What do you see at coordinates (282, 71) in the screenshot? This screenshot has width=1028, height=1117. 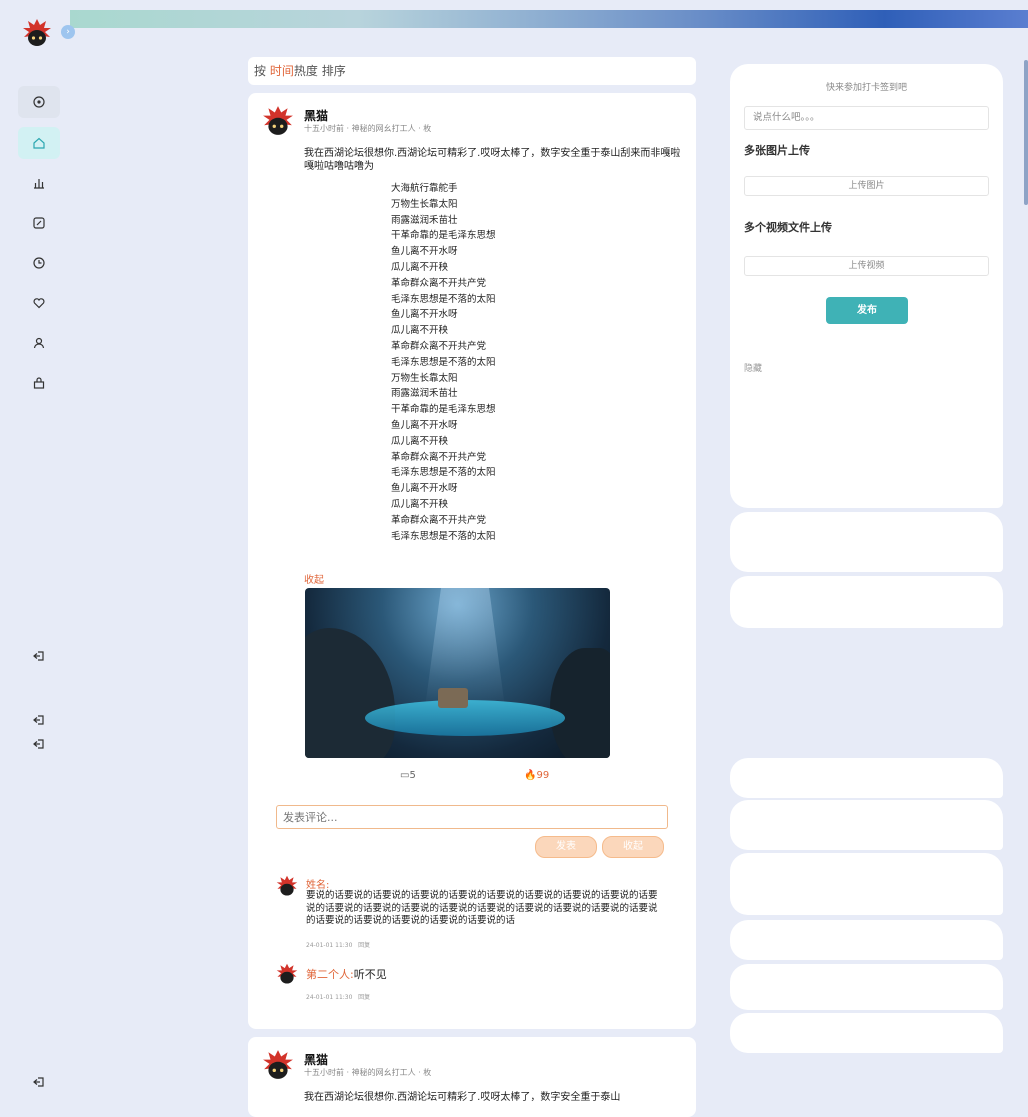 I see `sort-by-time: 时间` at bounding box center [282, 71].